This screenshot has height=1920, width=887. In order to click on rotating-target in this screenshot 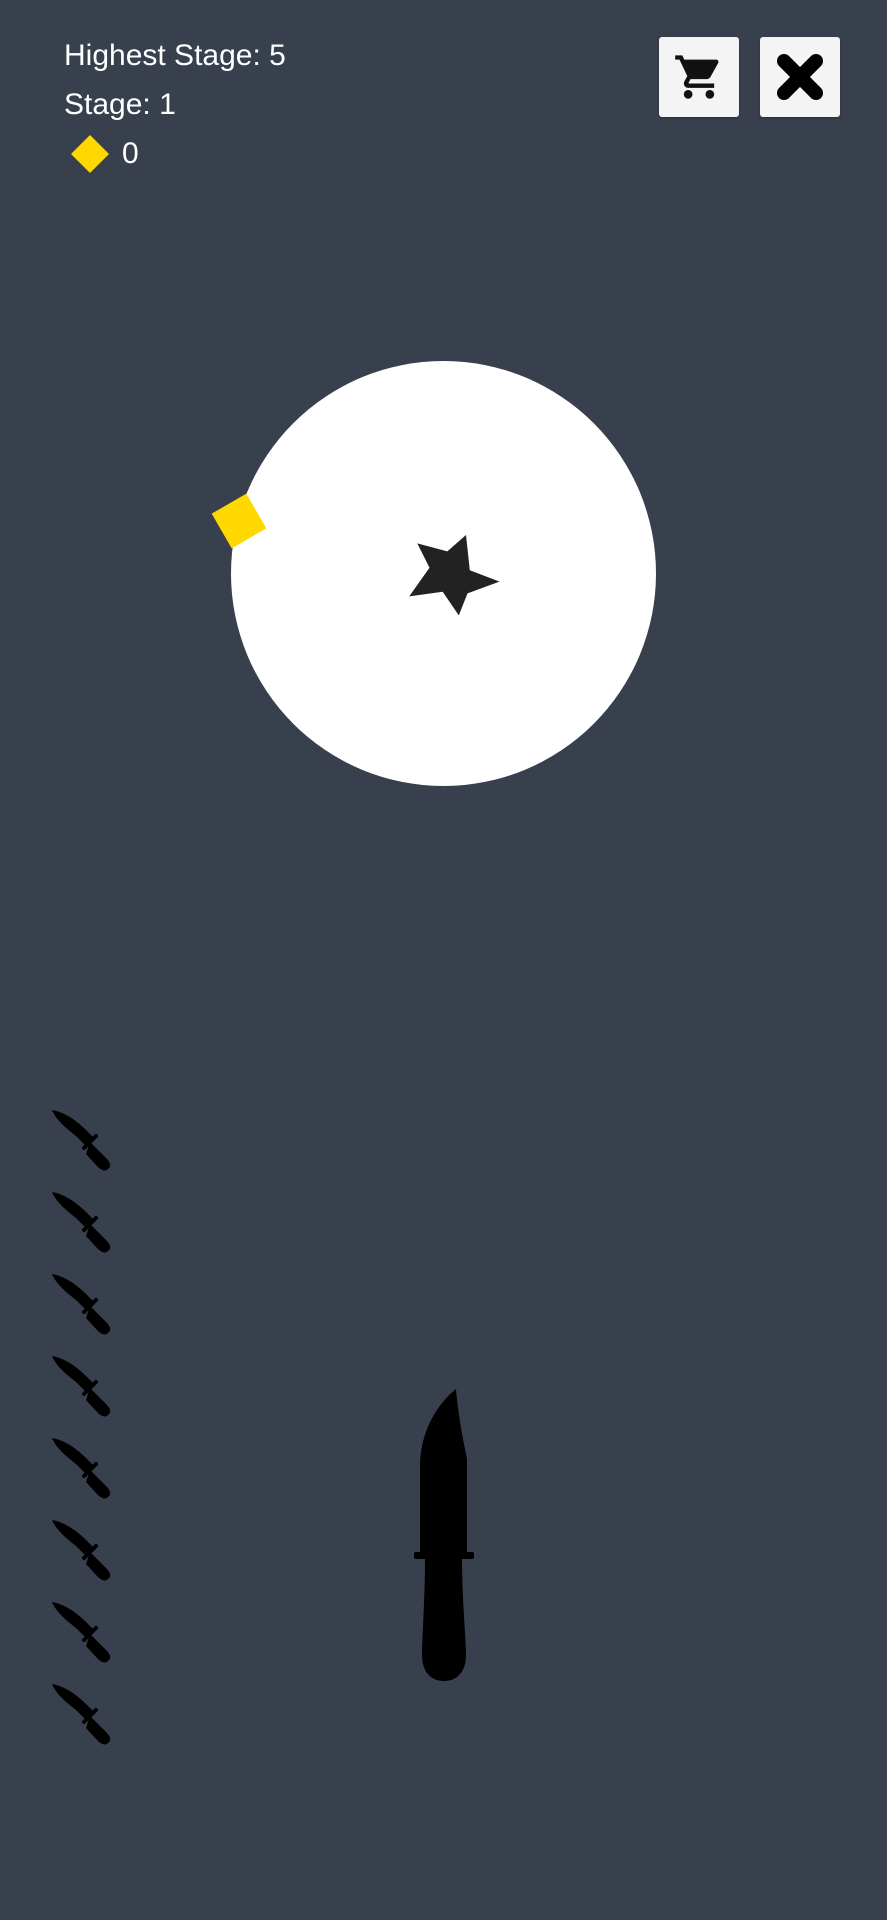, I will do `click(443, 573)`.